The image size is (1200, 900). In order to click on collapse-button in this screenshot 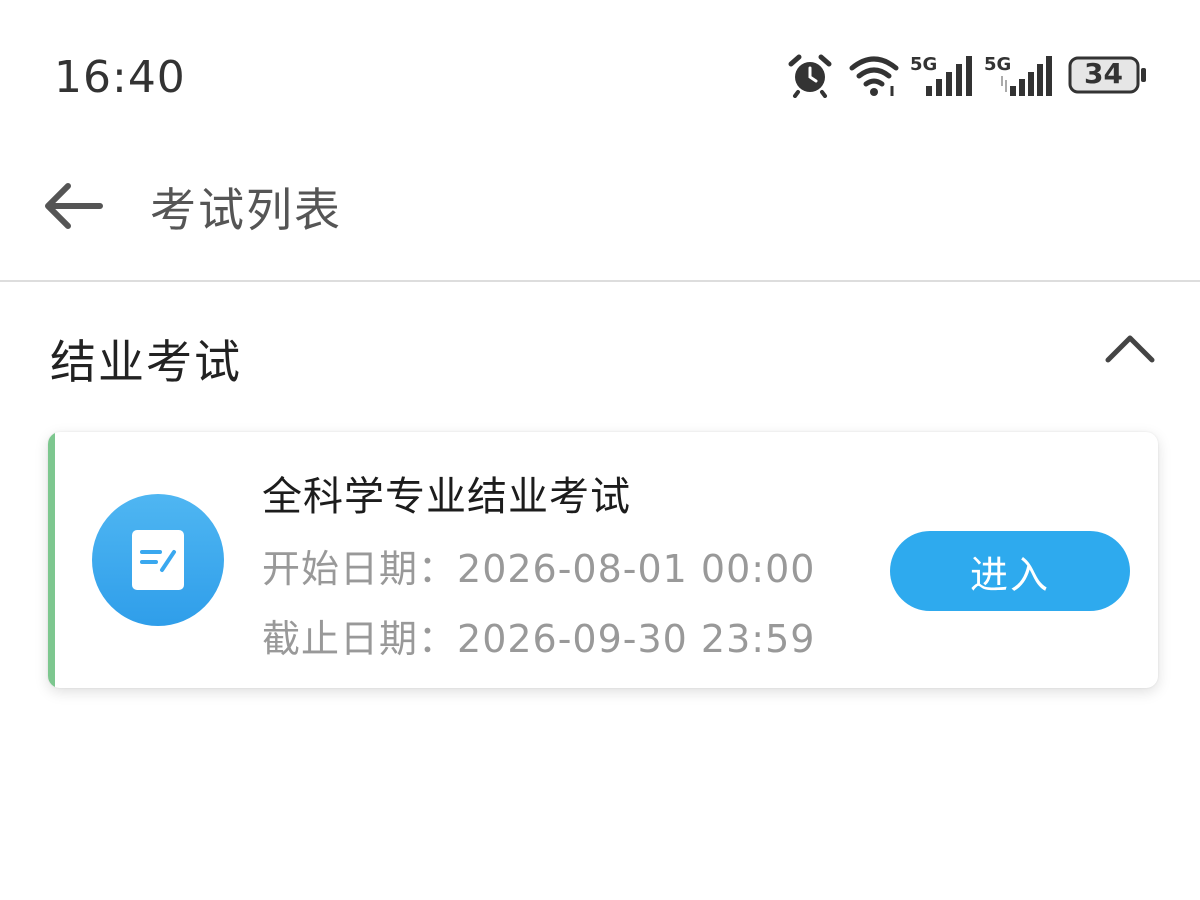, I will do `click(1130, 348)`.